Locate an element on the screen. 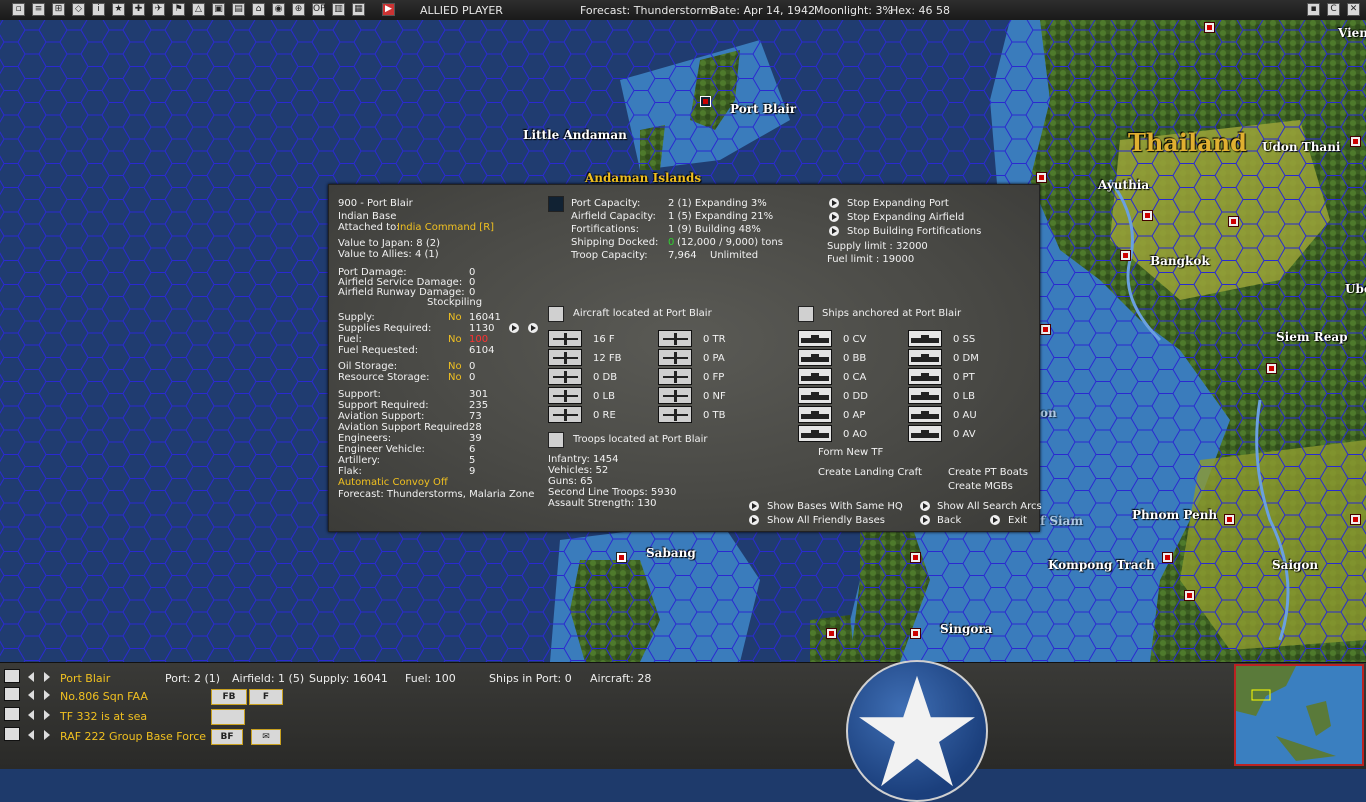  dutch-flag-marker is located at coordinates (621, 557).